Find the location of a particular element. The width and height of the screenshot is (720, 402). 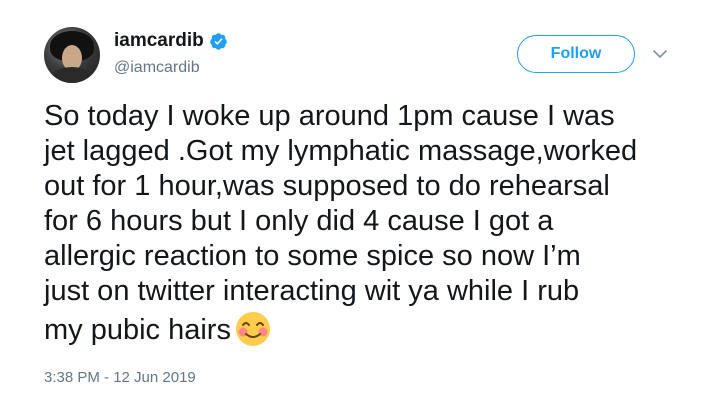

tweet-text-line-last: my pubic hairs is located at coordinates (369, 329).